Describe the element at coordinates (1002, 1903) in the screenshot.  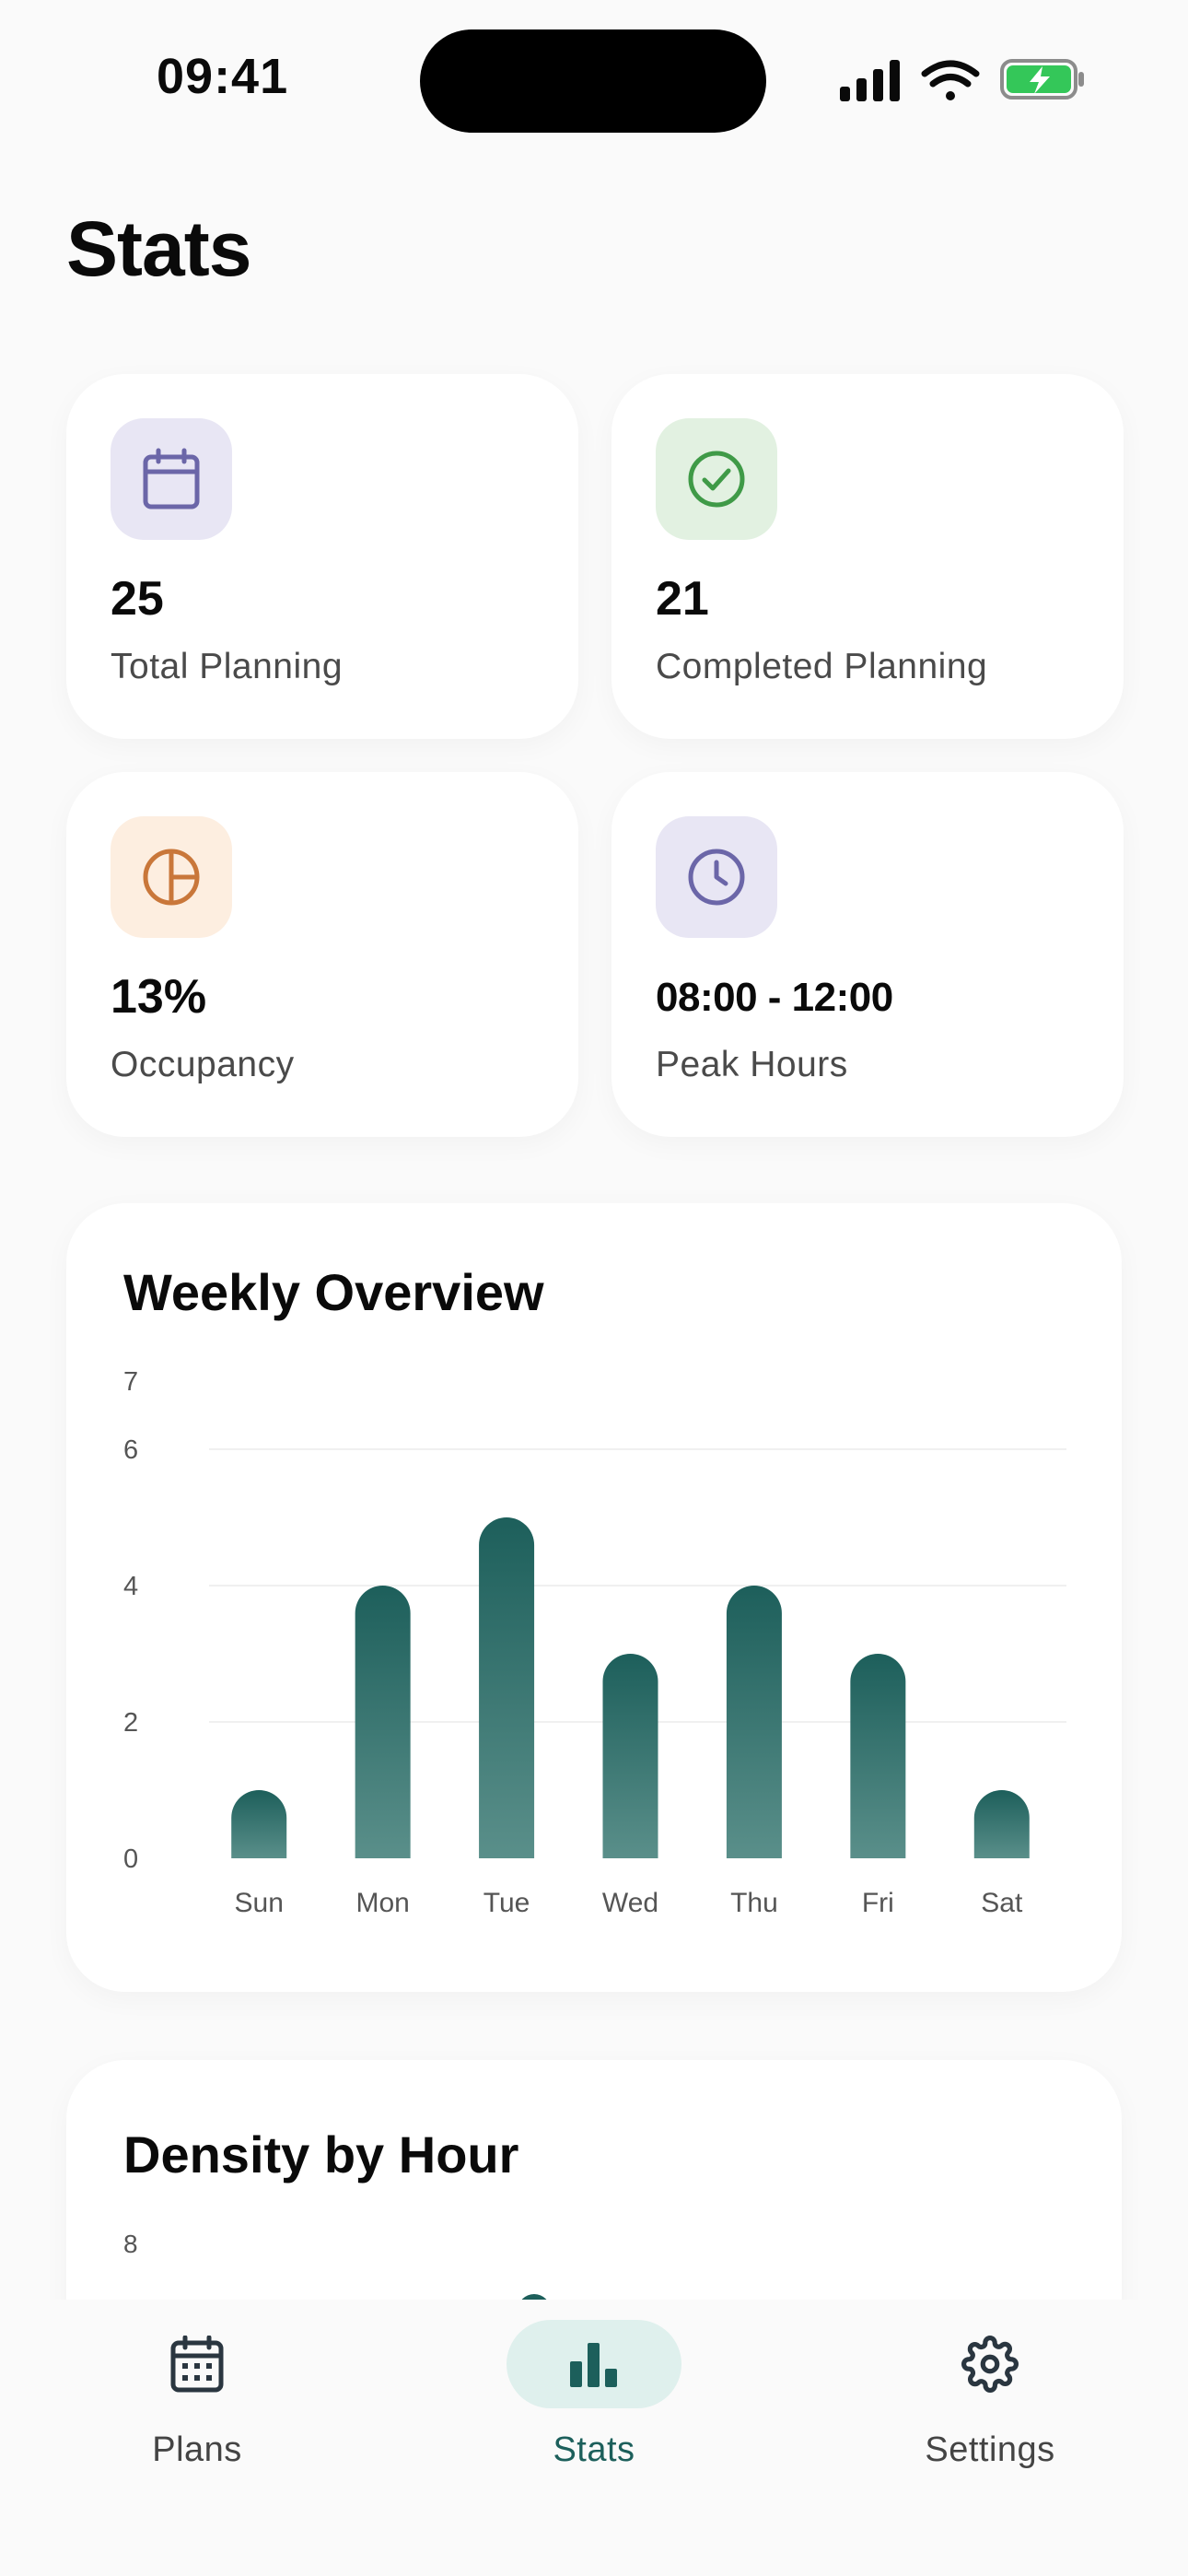
I see `x-tick-label: Sat` at that location.